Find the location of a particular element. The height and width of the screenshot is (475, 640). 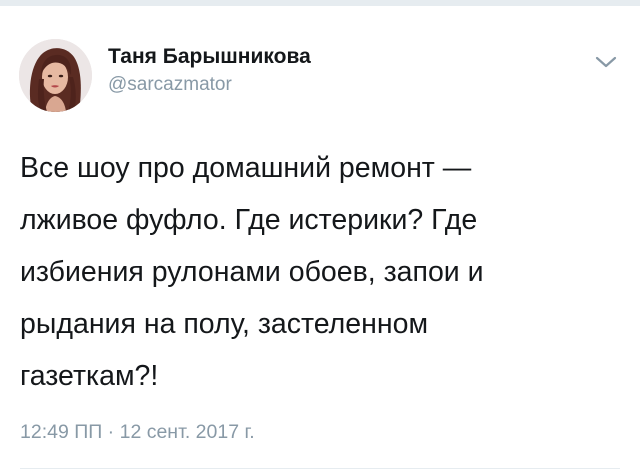

author-handle: @sarcazmator is located at coordinates (209, 85).